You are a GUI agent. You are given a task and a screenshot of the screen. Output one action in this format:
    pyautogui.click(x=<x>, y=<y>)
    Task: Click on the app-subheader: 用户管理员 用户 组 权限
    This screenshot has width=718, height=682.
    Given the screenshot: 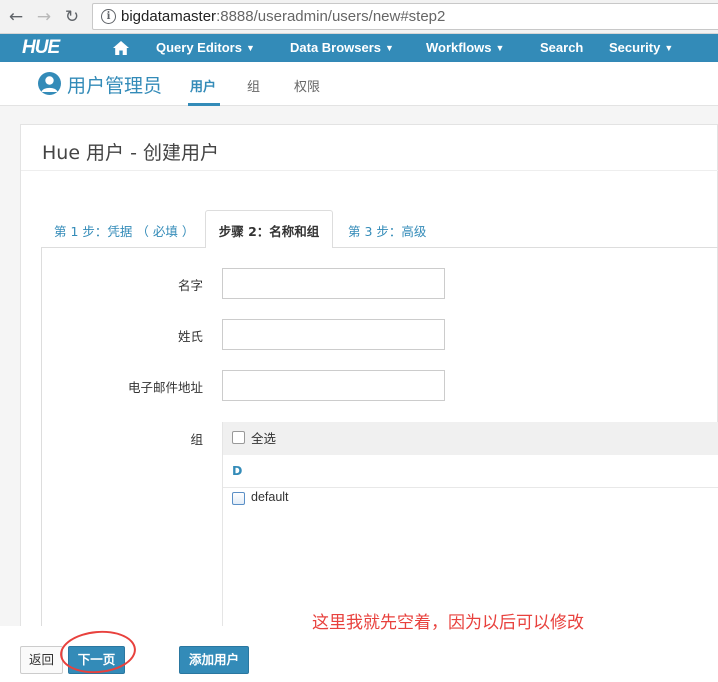 What is the action you would take?
    pyautogui.click(x=359, y=84)
    